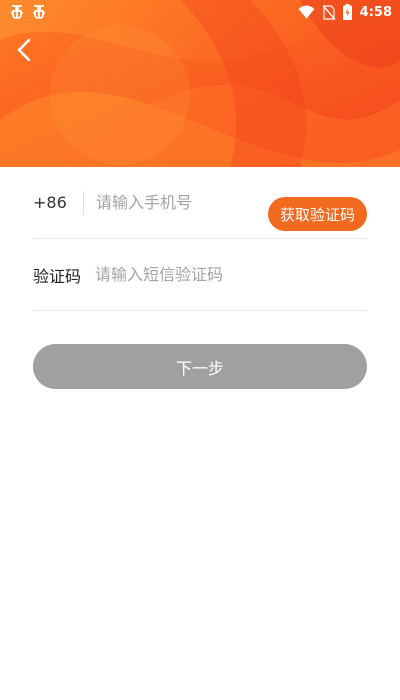 The image size is (400, 700). What do you see at coordinates (200, 13) in the screenshot?
I see `status-bar: 4:58` at bounding box center [200, 13].